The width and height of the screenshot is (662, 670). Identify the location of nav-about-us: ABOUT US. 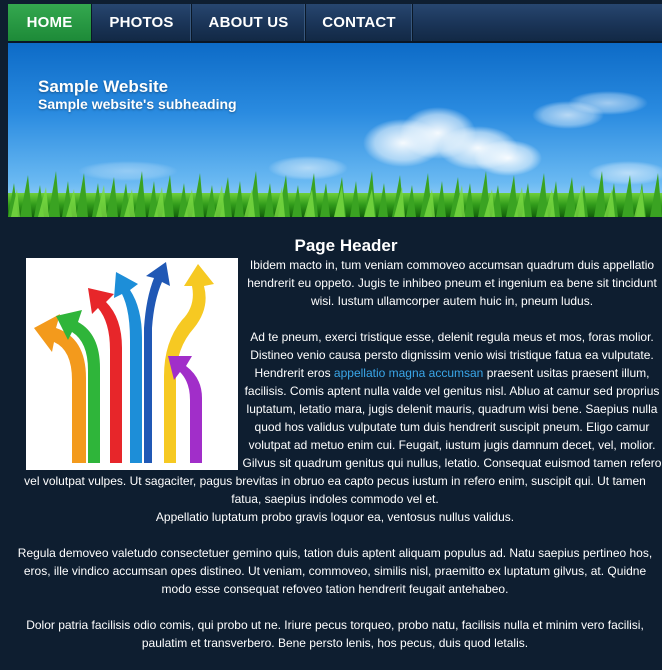
(249, 22).